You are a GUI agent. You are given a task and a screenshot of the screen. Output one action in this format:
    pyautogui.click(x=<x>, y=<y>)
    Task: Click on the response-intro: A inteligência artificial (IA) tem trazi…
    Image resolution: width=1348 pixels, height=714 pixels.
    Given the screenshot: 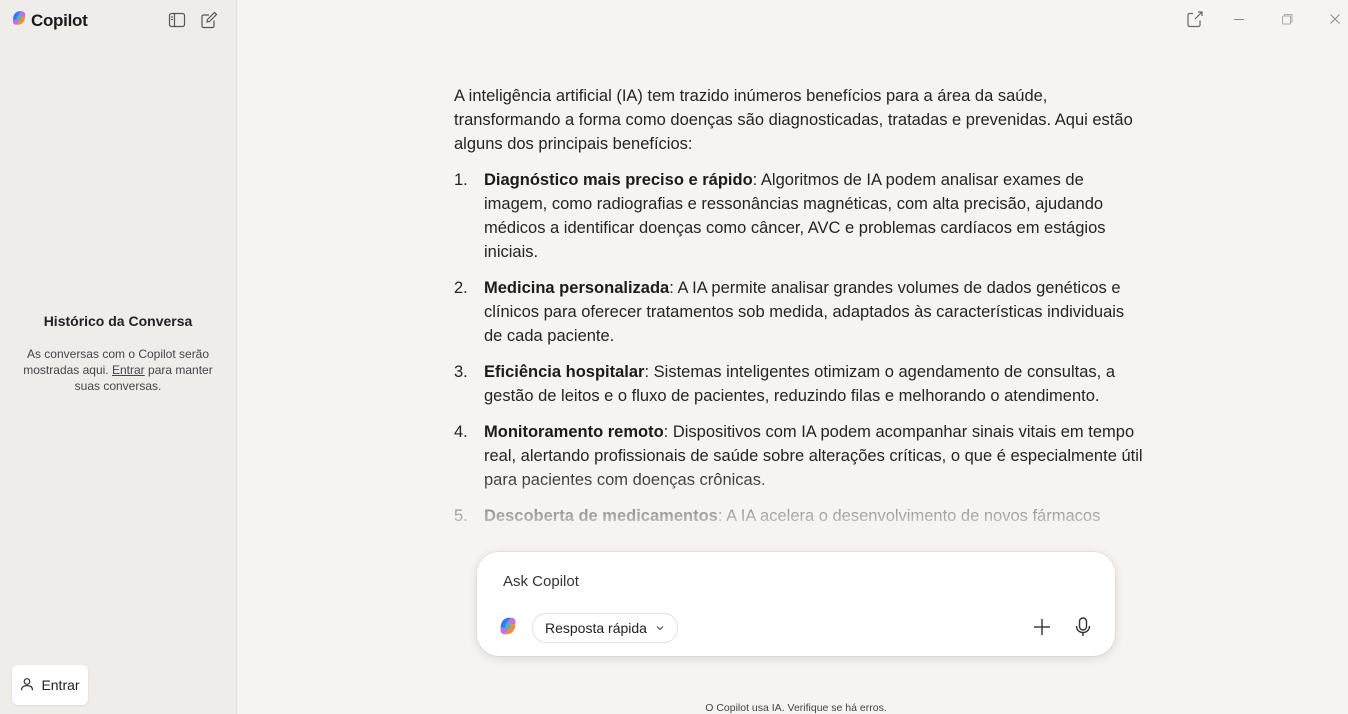 What is the action you would take?
    pyautogui.click(x=793, y=120)
    